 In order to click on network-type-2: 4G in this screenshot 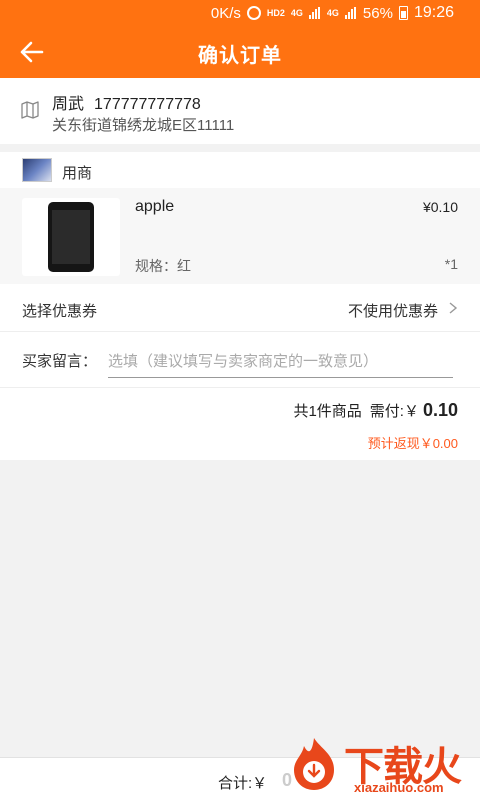, I will do `click(332, 13)`.